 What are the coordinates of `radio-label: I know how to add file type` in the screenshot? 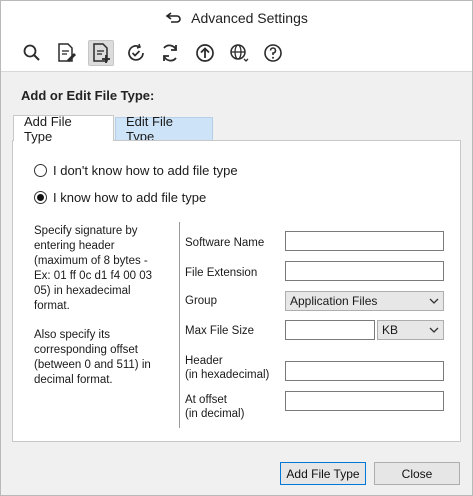 It's located at (130, 197).